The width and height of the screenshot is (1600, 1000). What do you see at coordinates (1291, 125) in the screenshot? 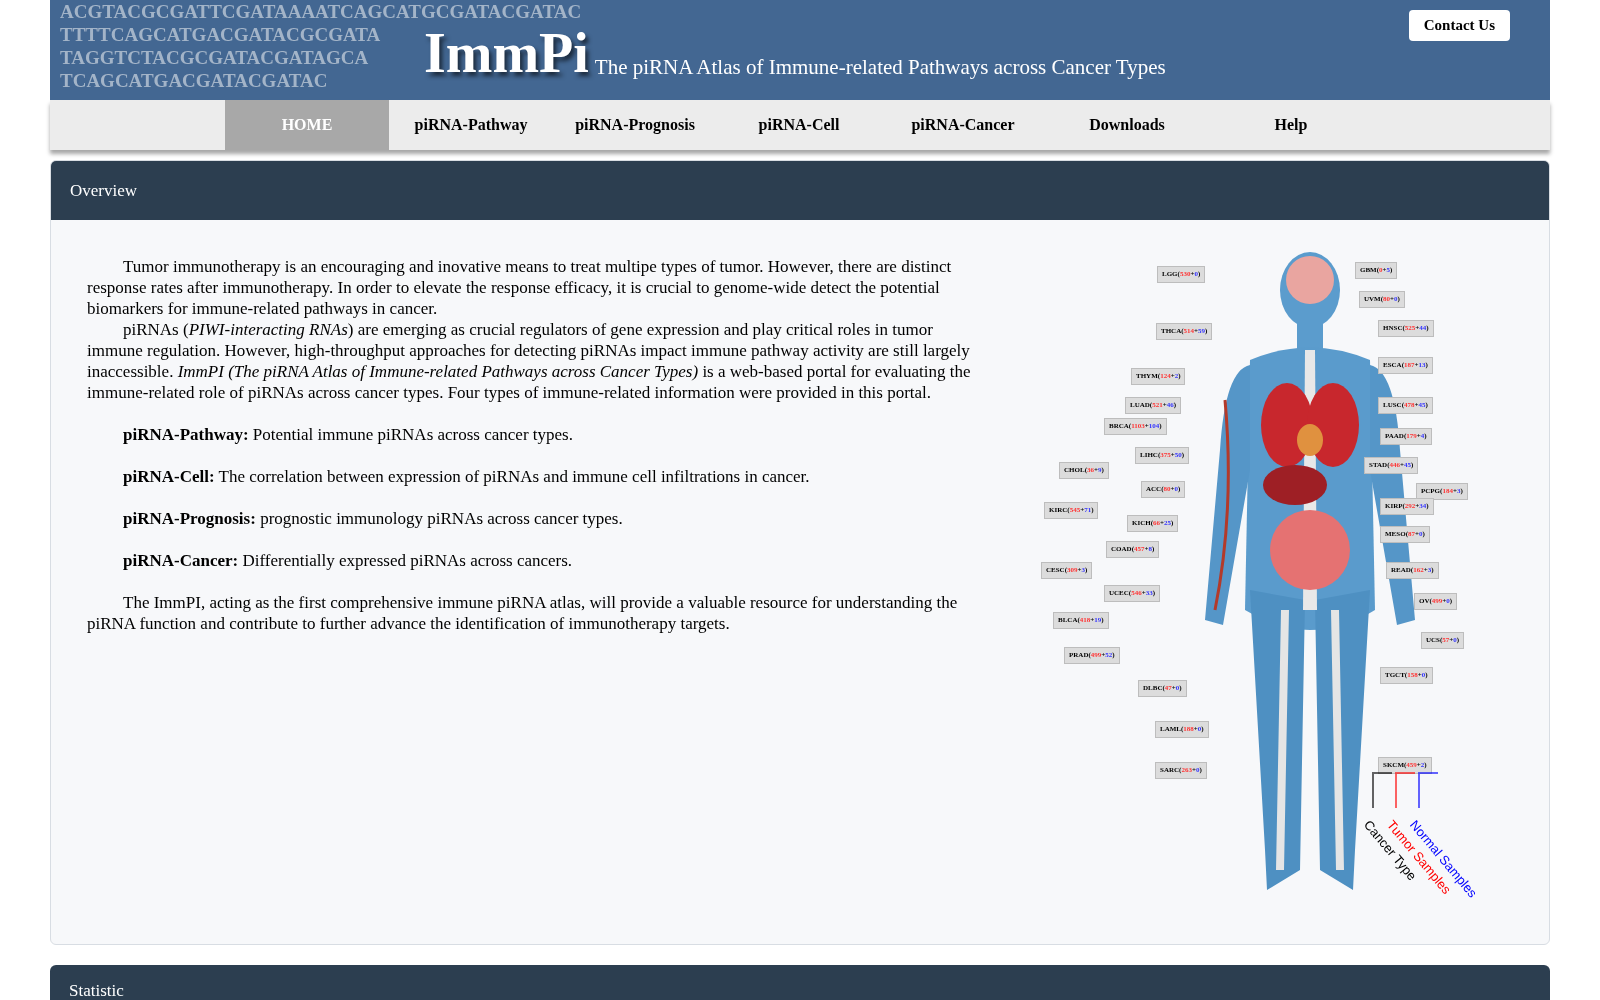
I see `nav-tab: Help` at bounding box center [1291, 125].